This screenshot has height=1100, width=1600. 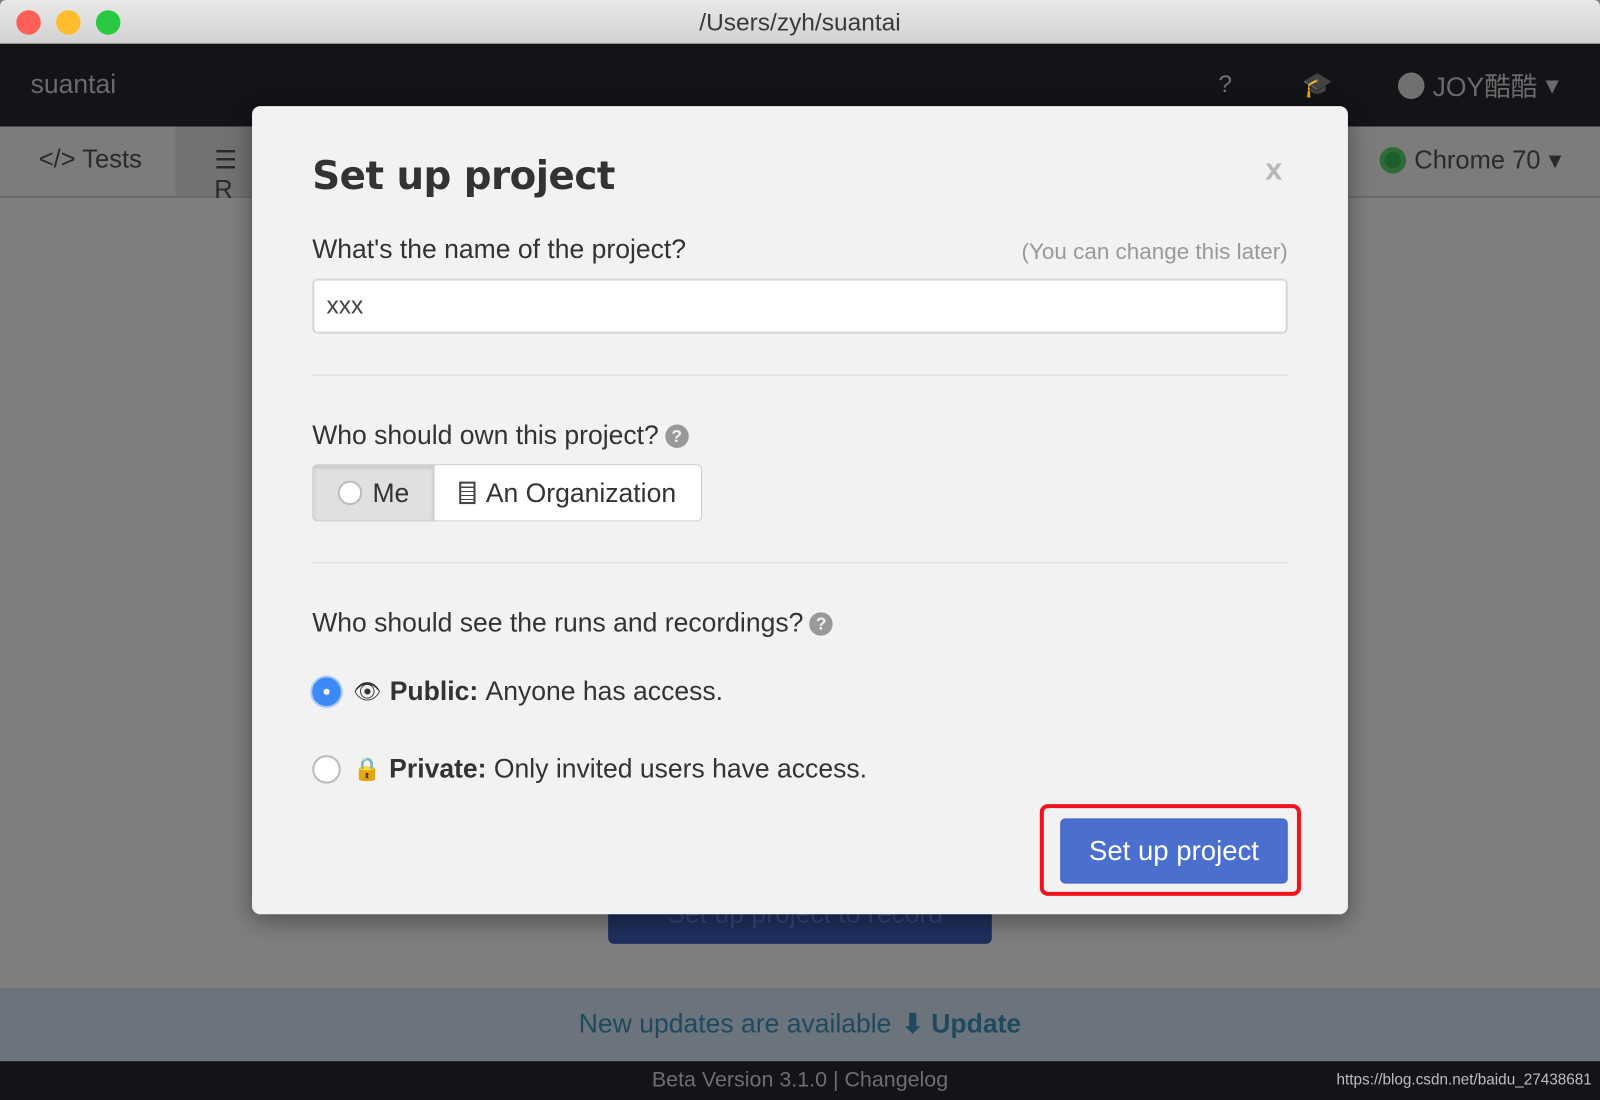 What do you see at coordinates (1393, 160) in the screenshot?
I see `chrome-icon` at bounding box center [1393, 160].